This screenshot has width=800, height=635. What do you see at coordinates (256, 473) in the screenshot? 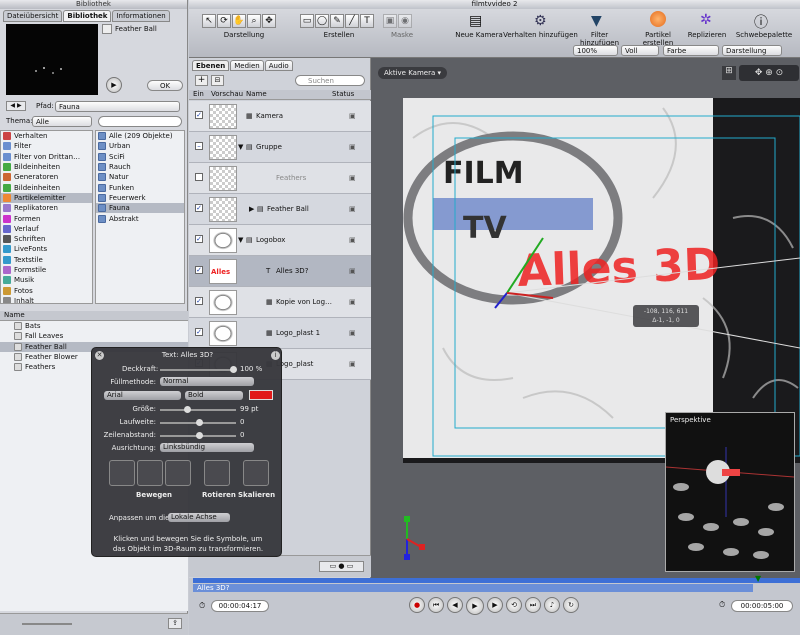
I see `scale-icon` at bounding box center [256, 473].